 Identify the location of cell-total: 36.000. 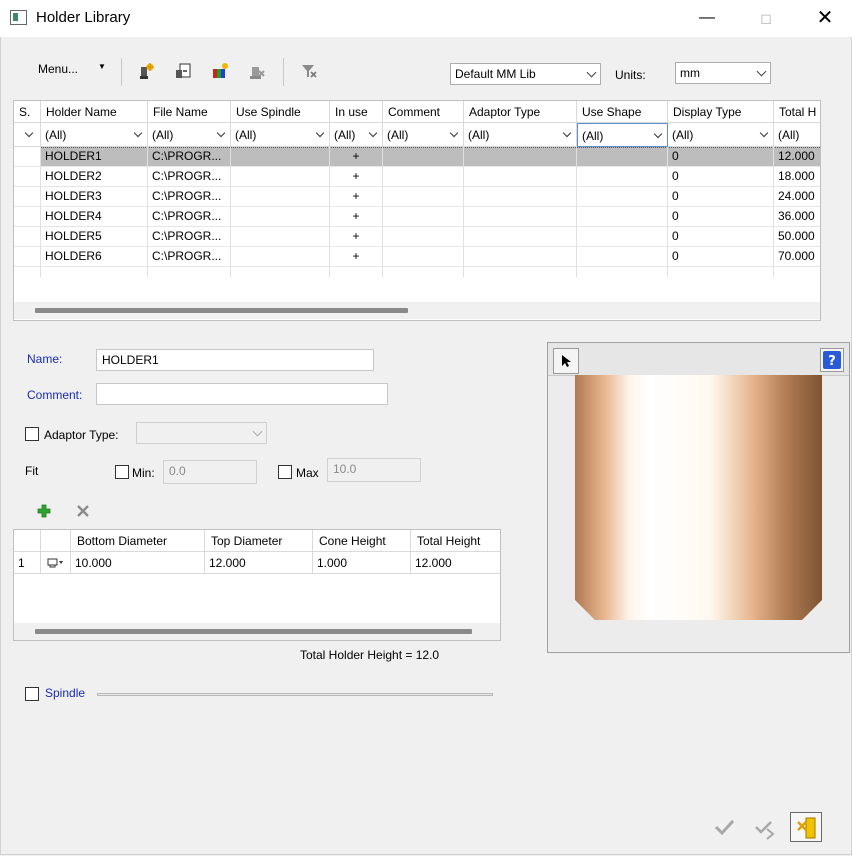
(797, 217).